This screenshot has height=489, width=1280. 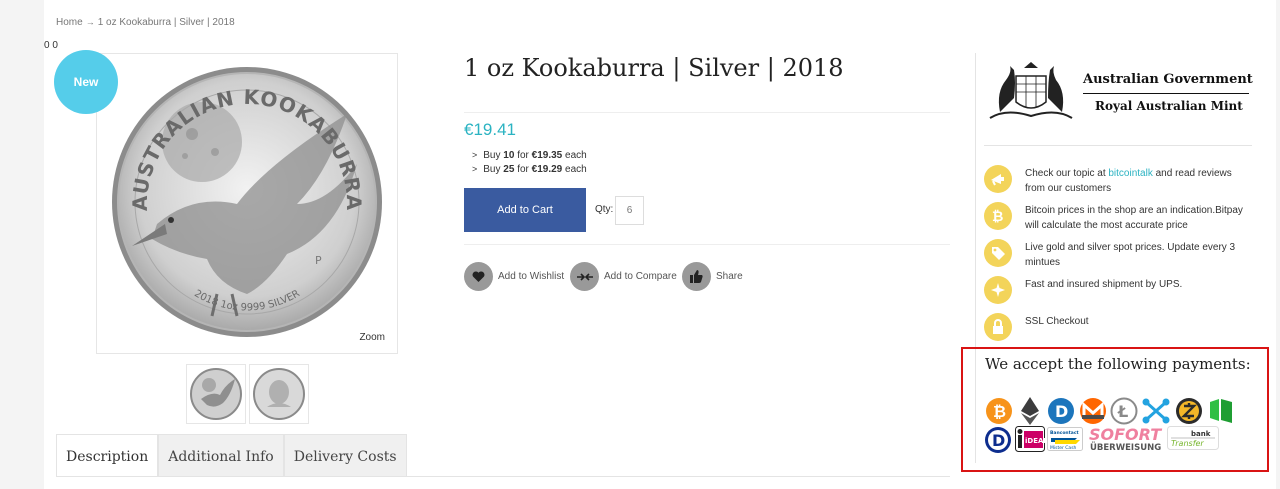 I want to click on ethereum-payment-icon, so click(x=1030, y=411).